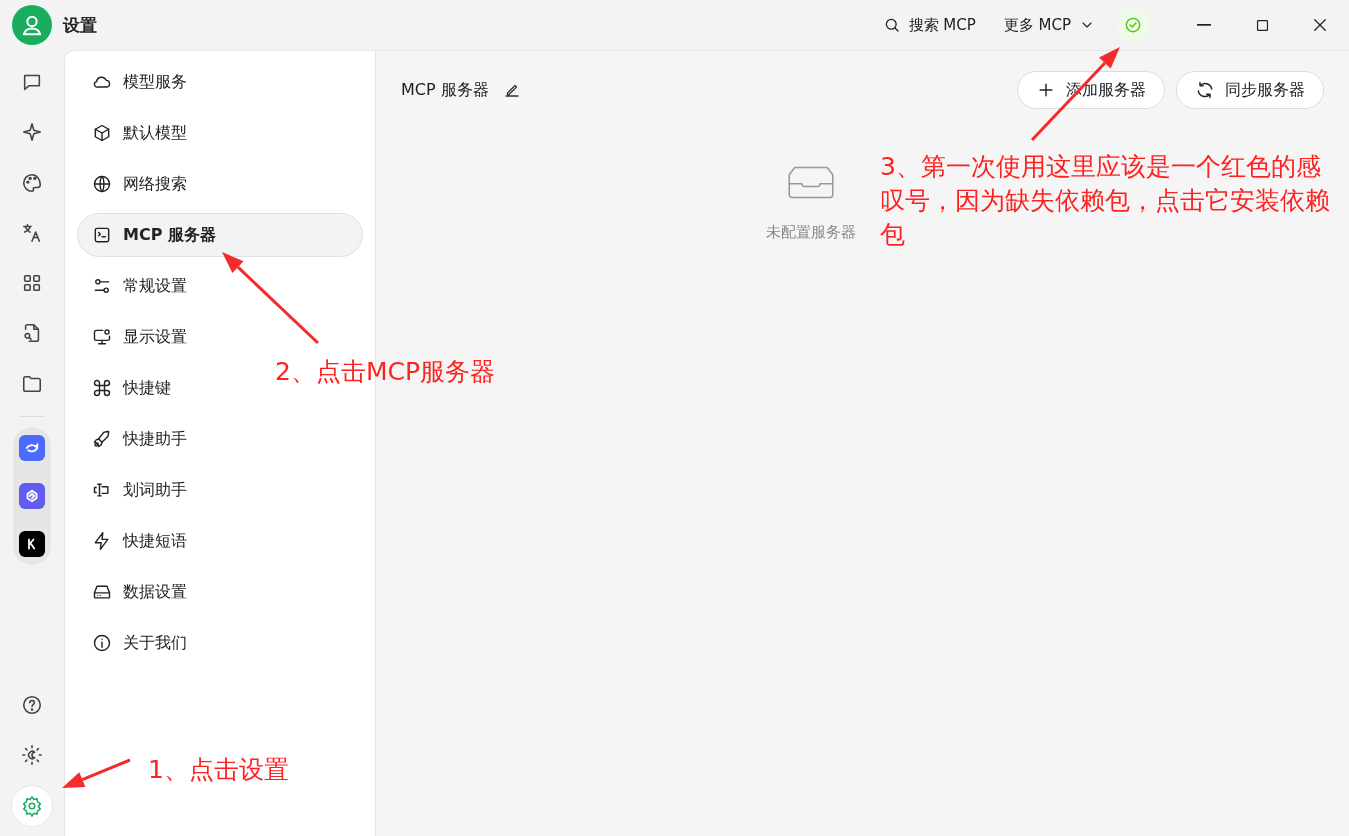  What do you see at coordinates (139, 82) in the screenshot?
I see `settings-menu-item: 模型服务` at bounding box center [139, 82].